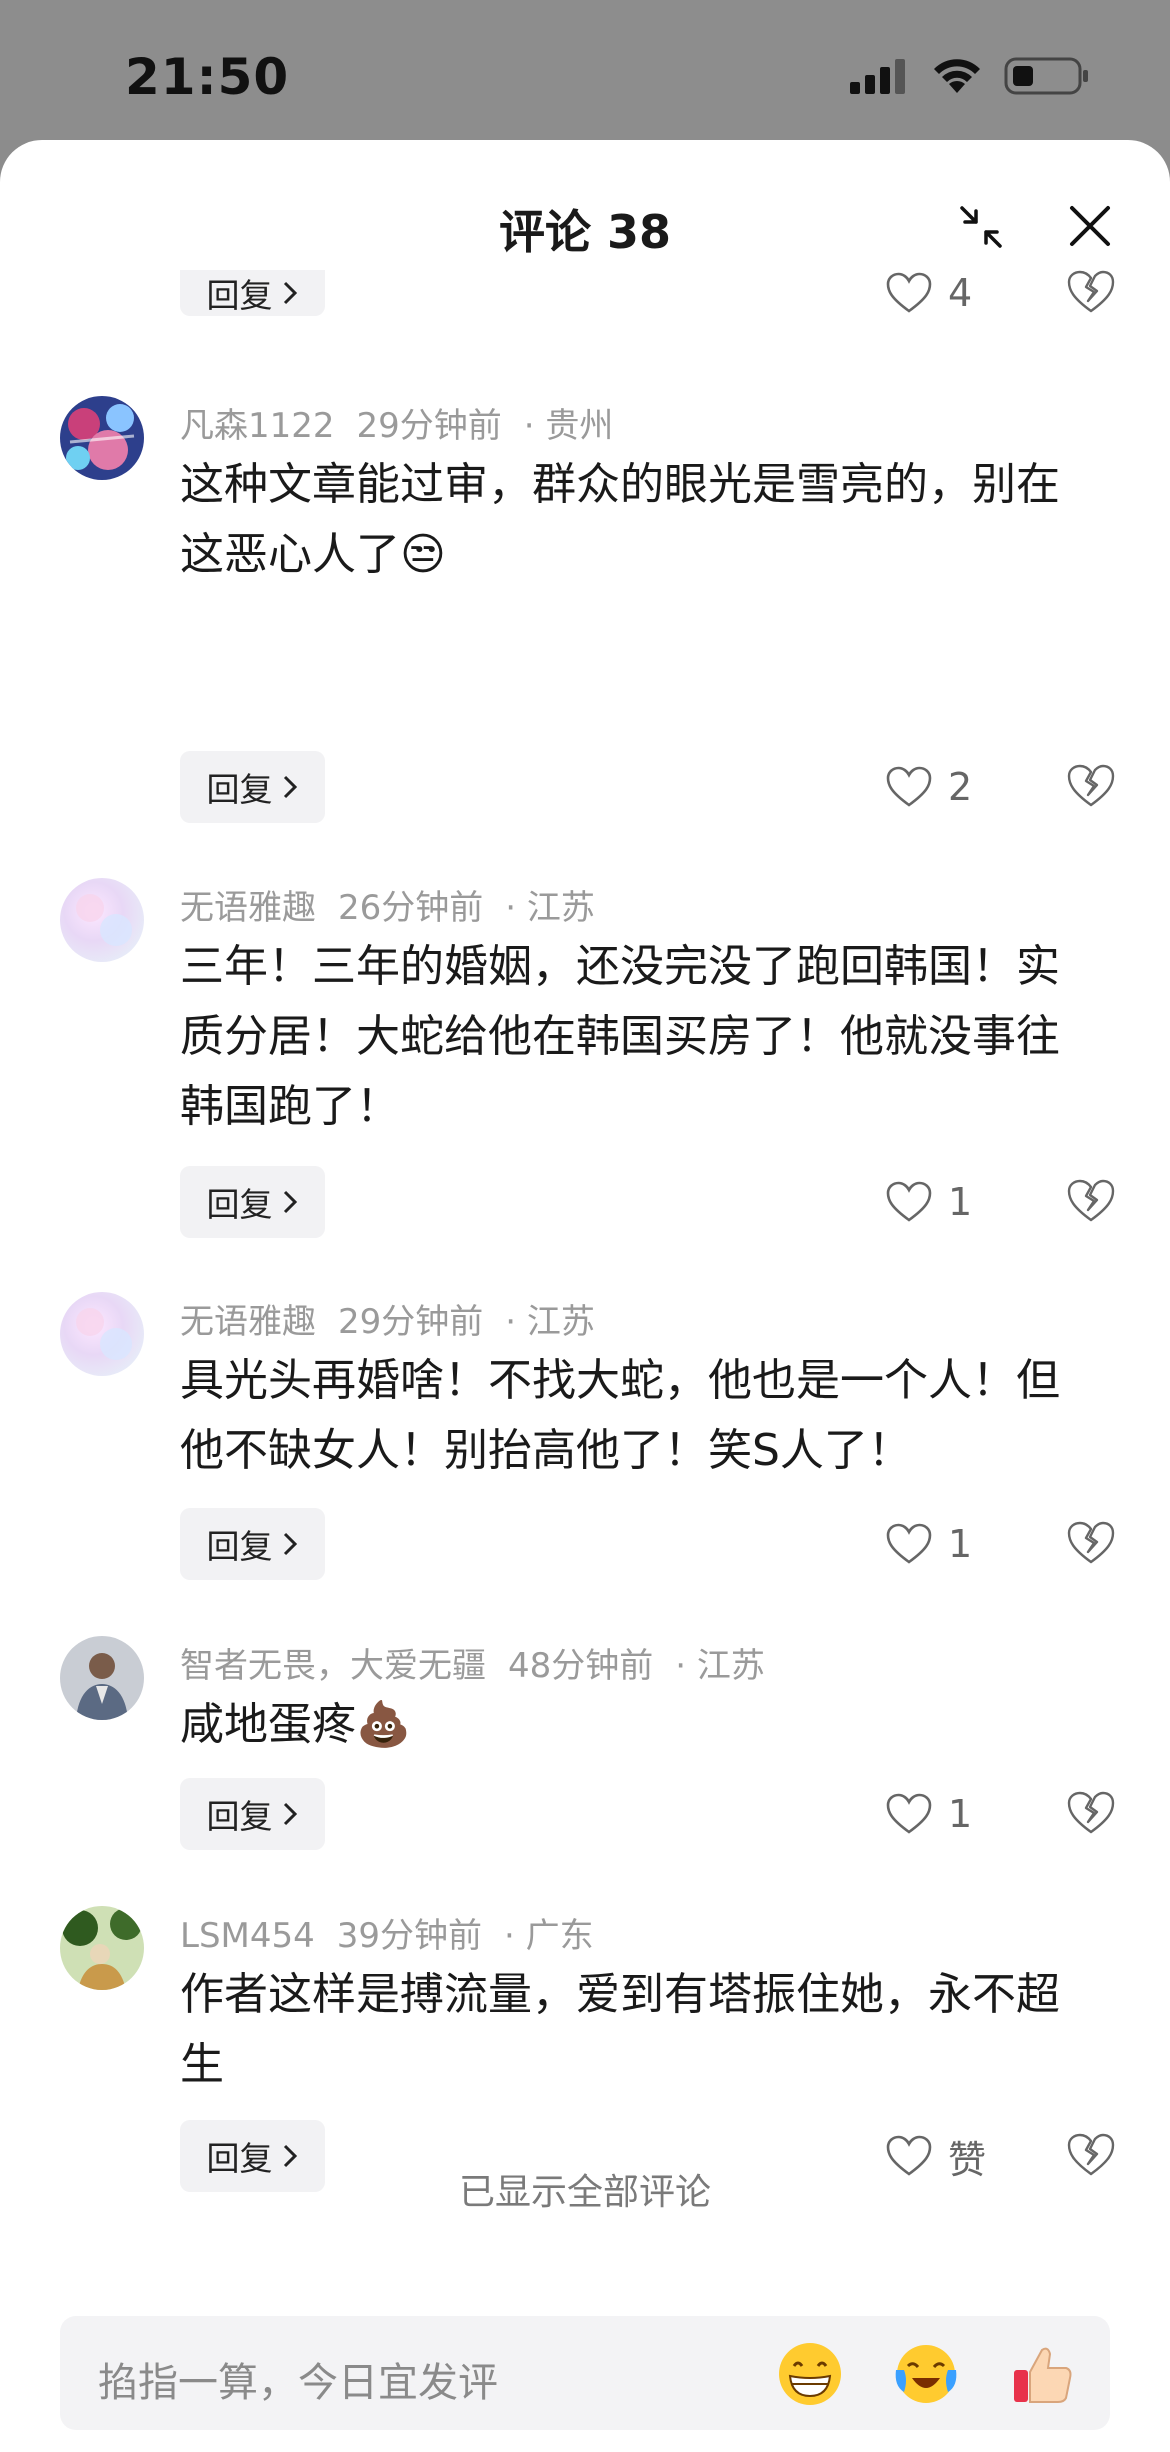 The height and width of the screenshot is (2452, 1170). I want to click on comment-time: 26分钟前, so click(411, 908).